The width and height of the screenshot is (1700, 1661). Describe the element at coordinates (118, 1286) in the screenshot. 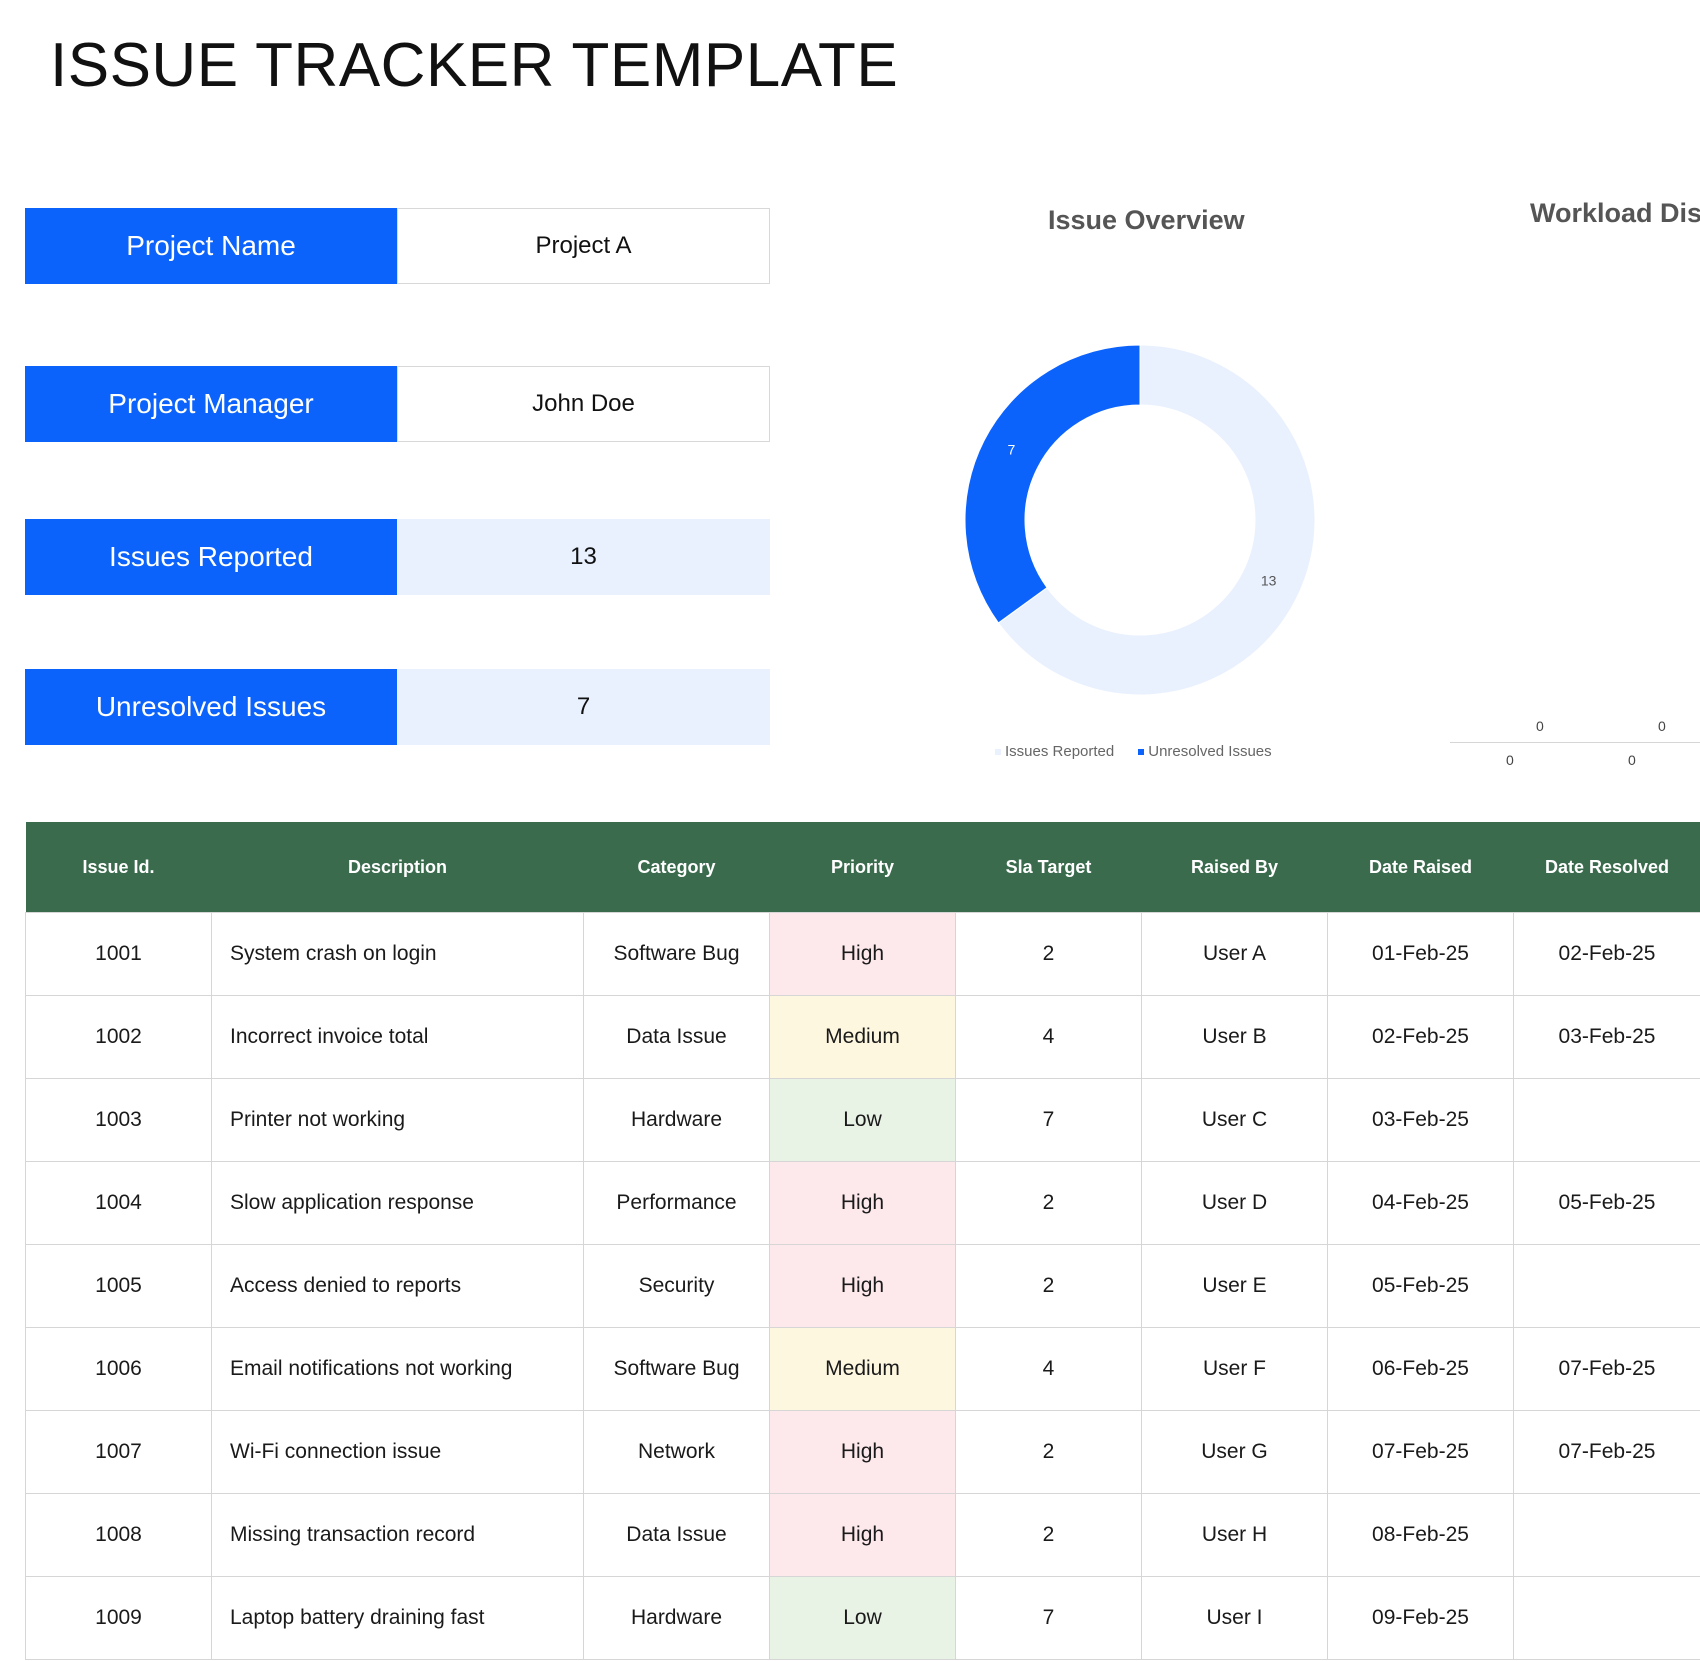

I see `issue-id-cell: 1005` at that location.